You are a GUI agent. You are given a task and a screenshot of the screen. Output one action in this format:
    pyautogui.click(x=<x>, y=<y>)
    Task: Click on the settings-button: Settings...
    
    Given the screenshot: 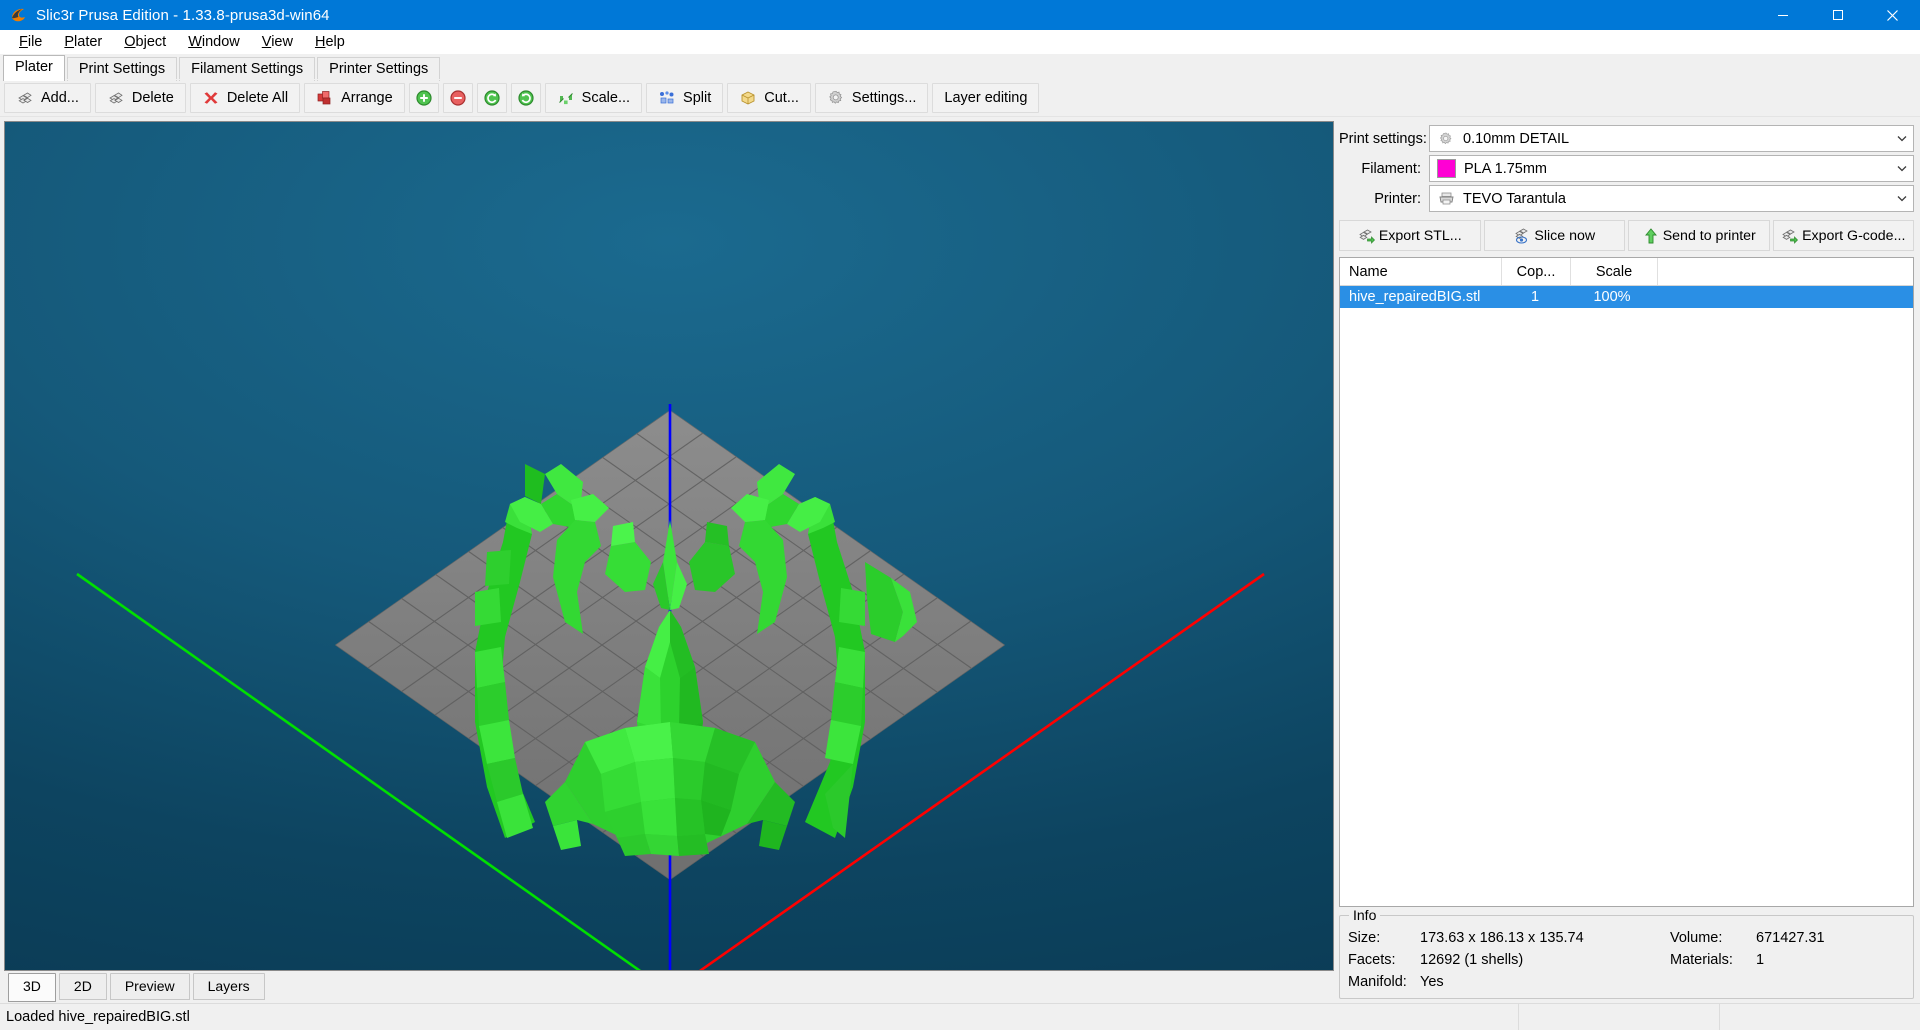 What is the action you would take?
    pyautogui.click(x=871, y=98)
    